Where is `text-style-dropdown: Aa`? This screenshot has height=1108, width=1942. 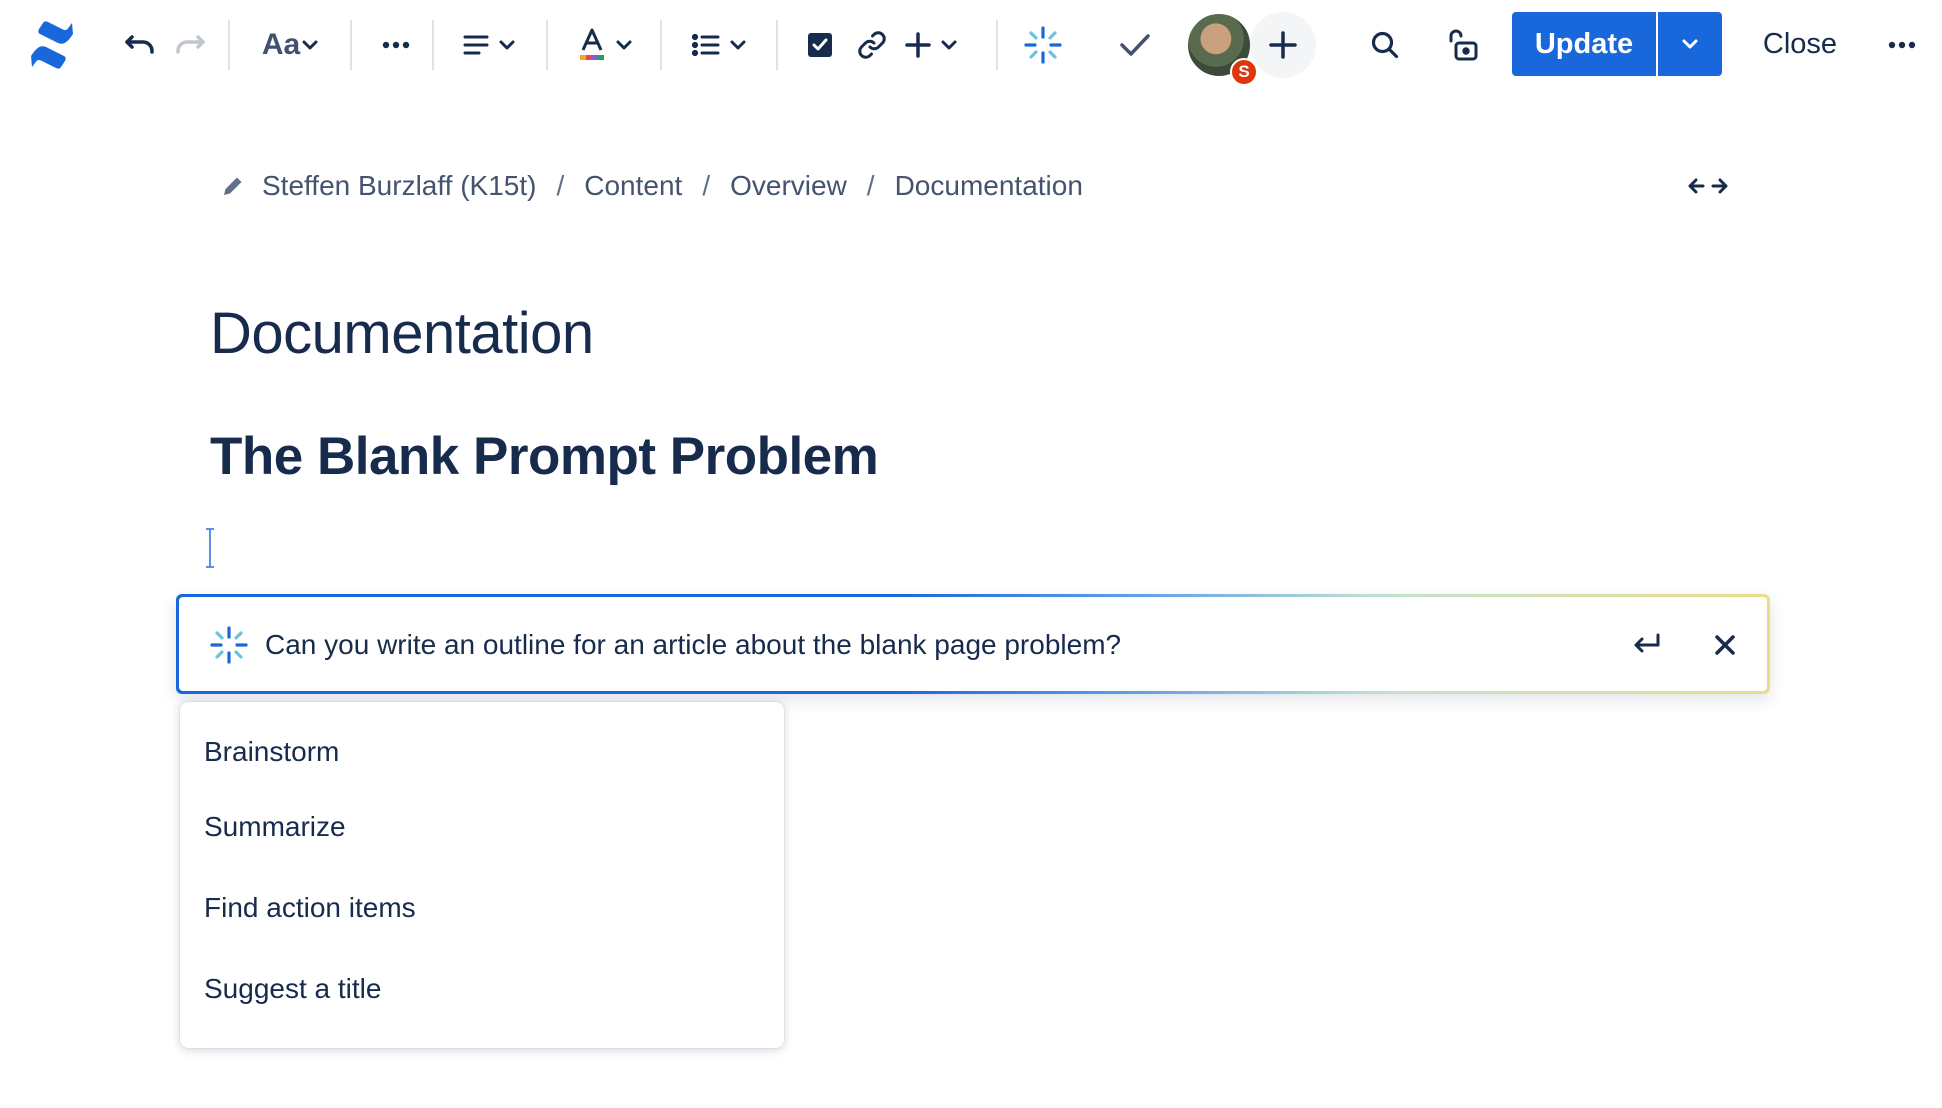
text-style-dropdown: Aa is located at coordinates (291, 45).